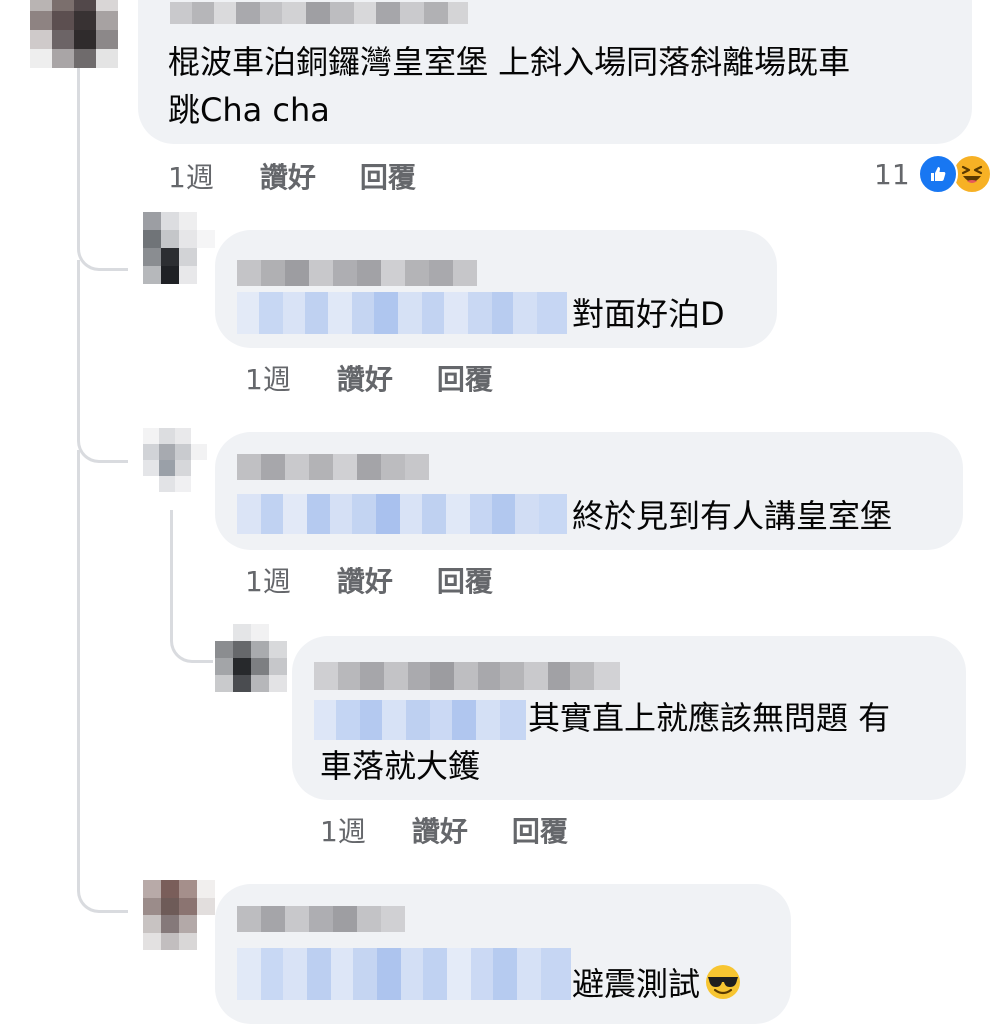 This screenshot has height=1024, width=995. Describe the element at coordinates (509, 62) in the screenshot. I see `comment-text-line: 棍波車泊銅鑼灣皇室堡 上斜入場同落斜離場既車` at that location.